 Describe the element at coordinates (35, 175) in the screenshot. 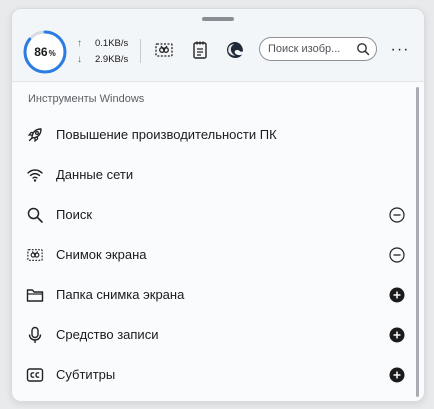

I see `wifi-icon` at that location.